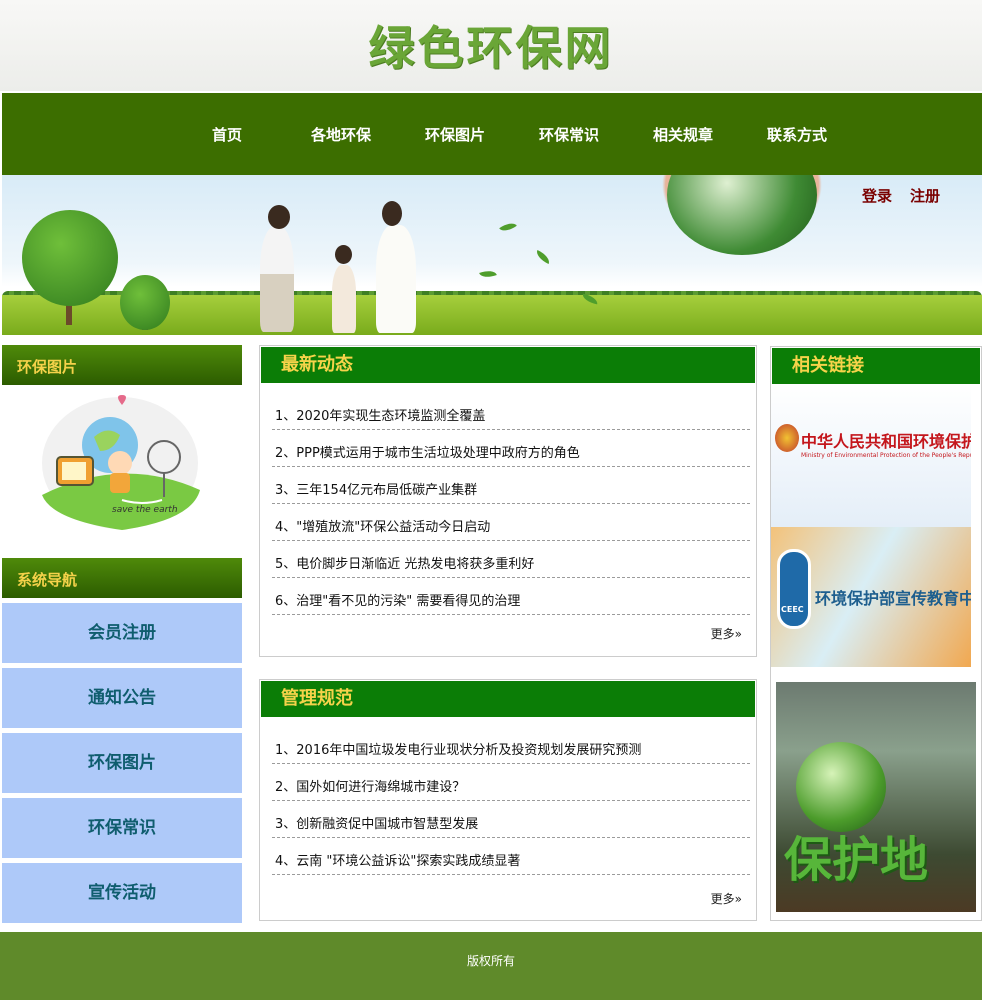 The width and height of the screenshot is (982, 1000). I want to click on cepc-logo-icon, so click(794, 589).